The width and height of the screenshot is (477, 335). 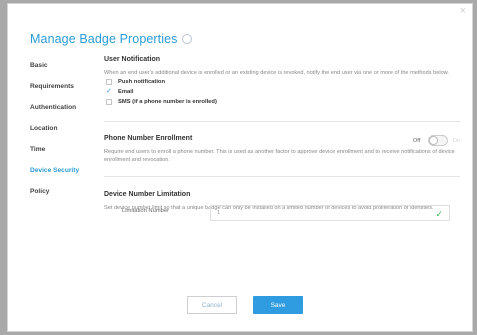 I want to click on nav-item-location: Location, so click(x=61, y=132).